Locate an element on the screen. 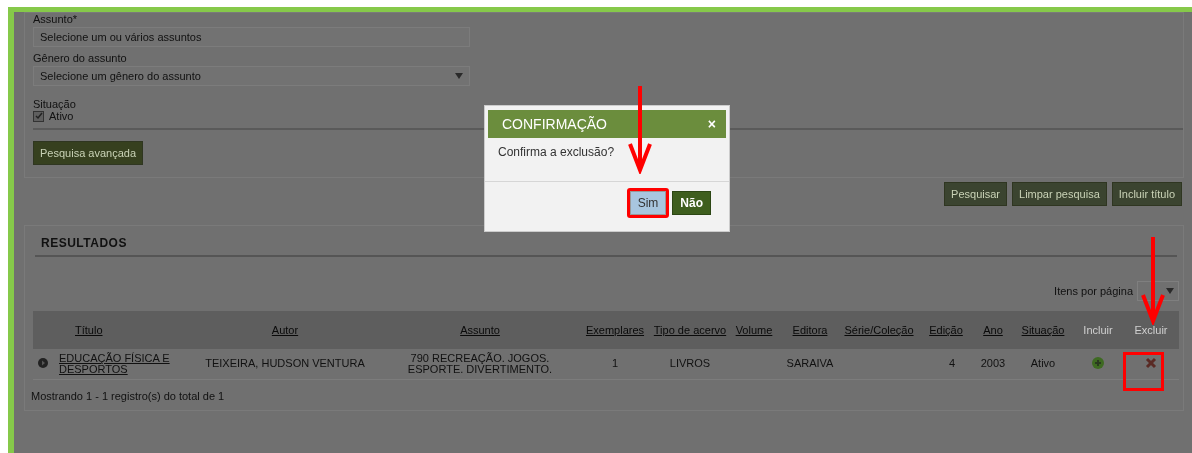  table-cell: LIVROS is located at coordinates (690, 363).